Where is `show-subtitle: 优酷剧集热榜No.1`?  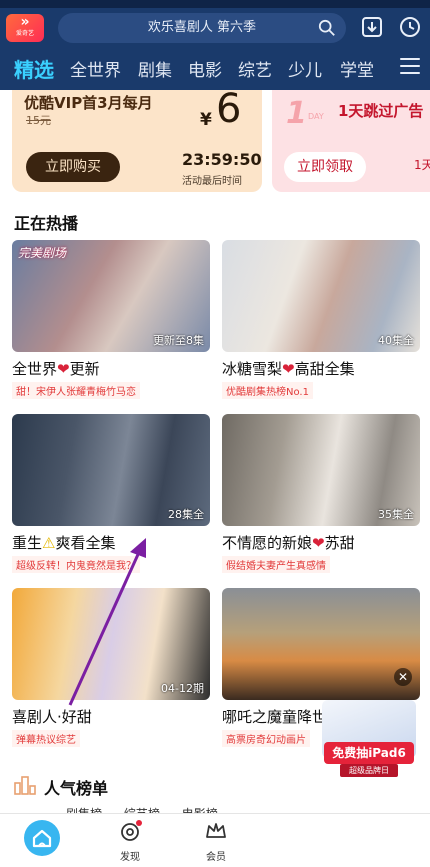 show-subtitle: 优酷剧集热榜No.1 is located at coordinates (267, 390).